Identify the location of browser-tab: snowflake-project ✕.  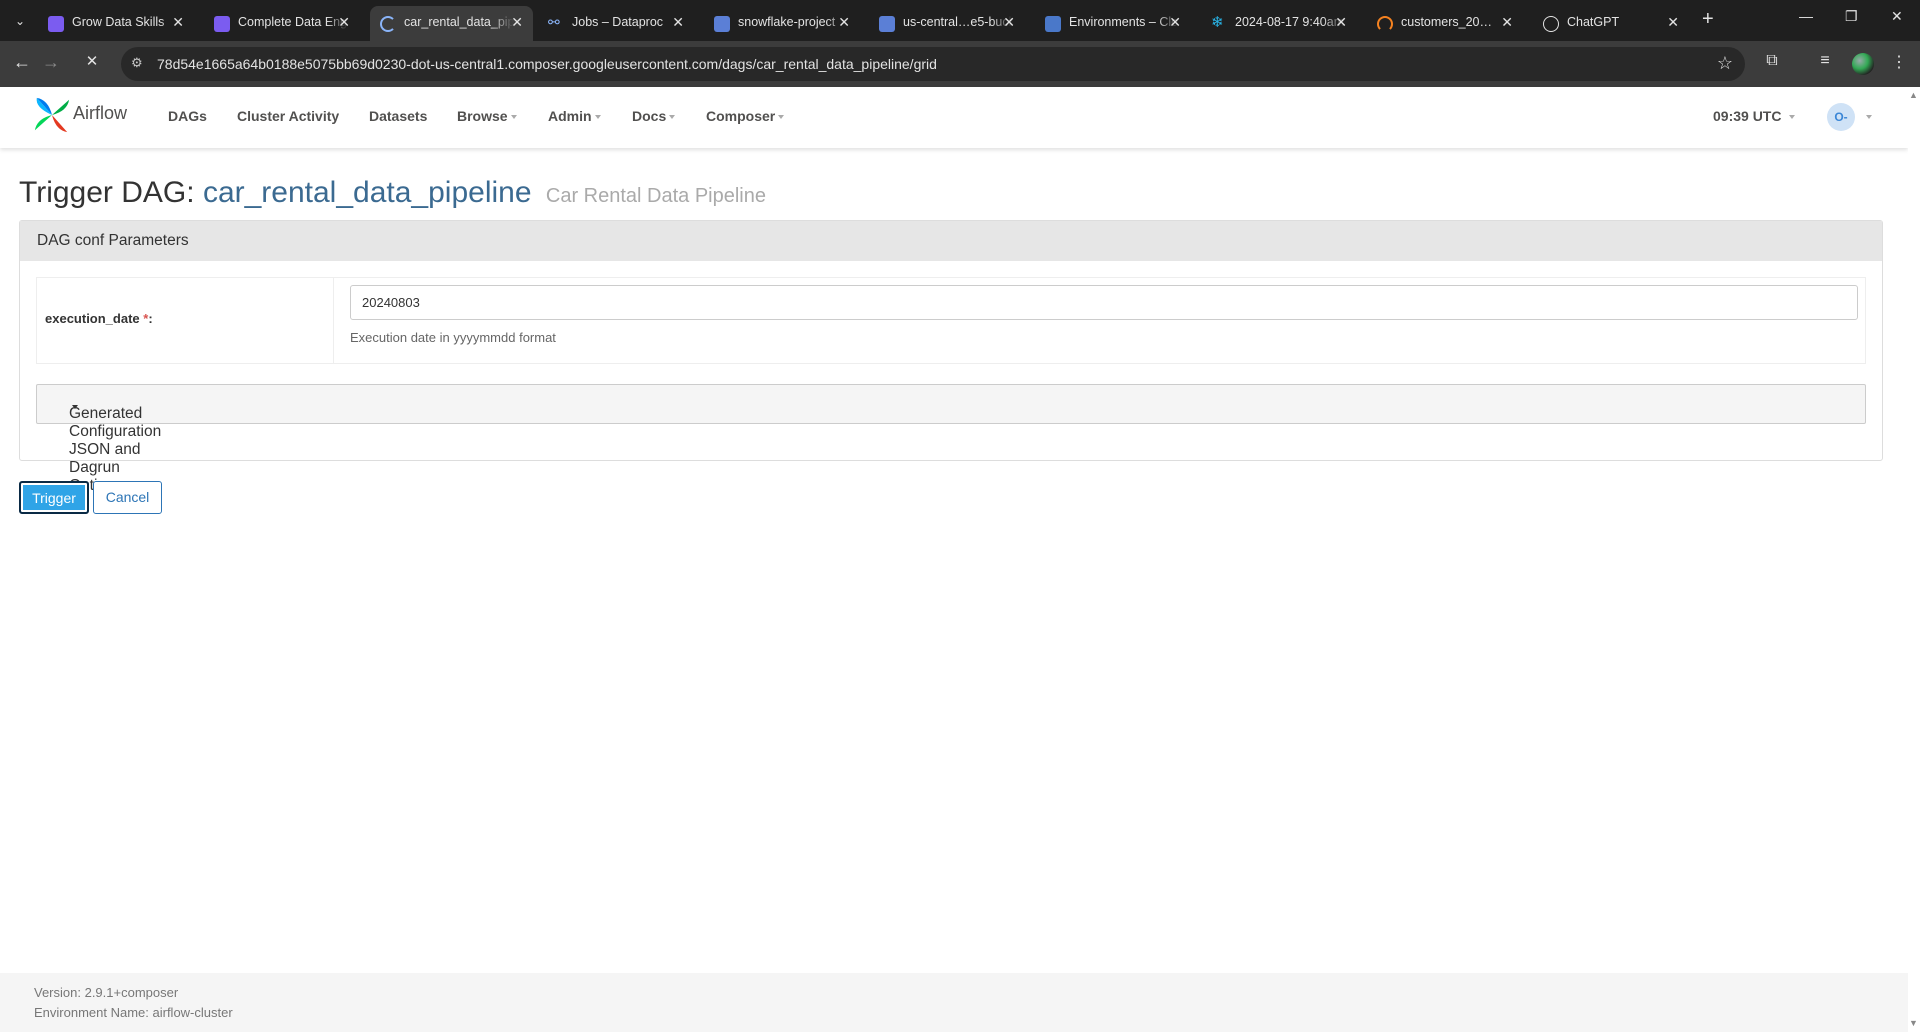
(782, 23).